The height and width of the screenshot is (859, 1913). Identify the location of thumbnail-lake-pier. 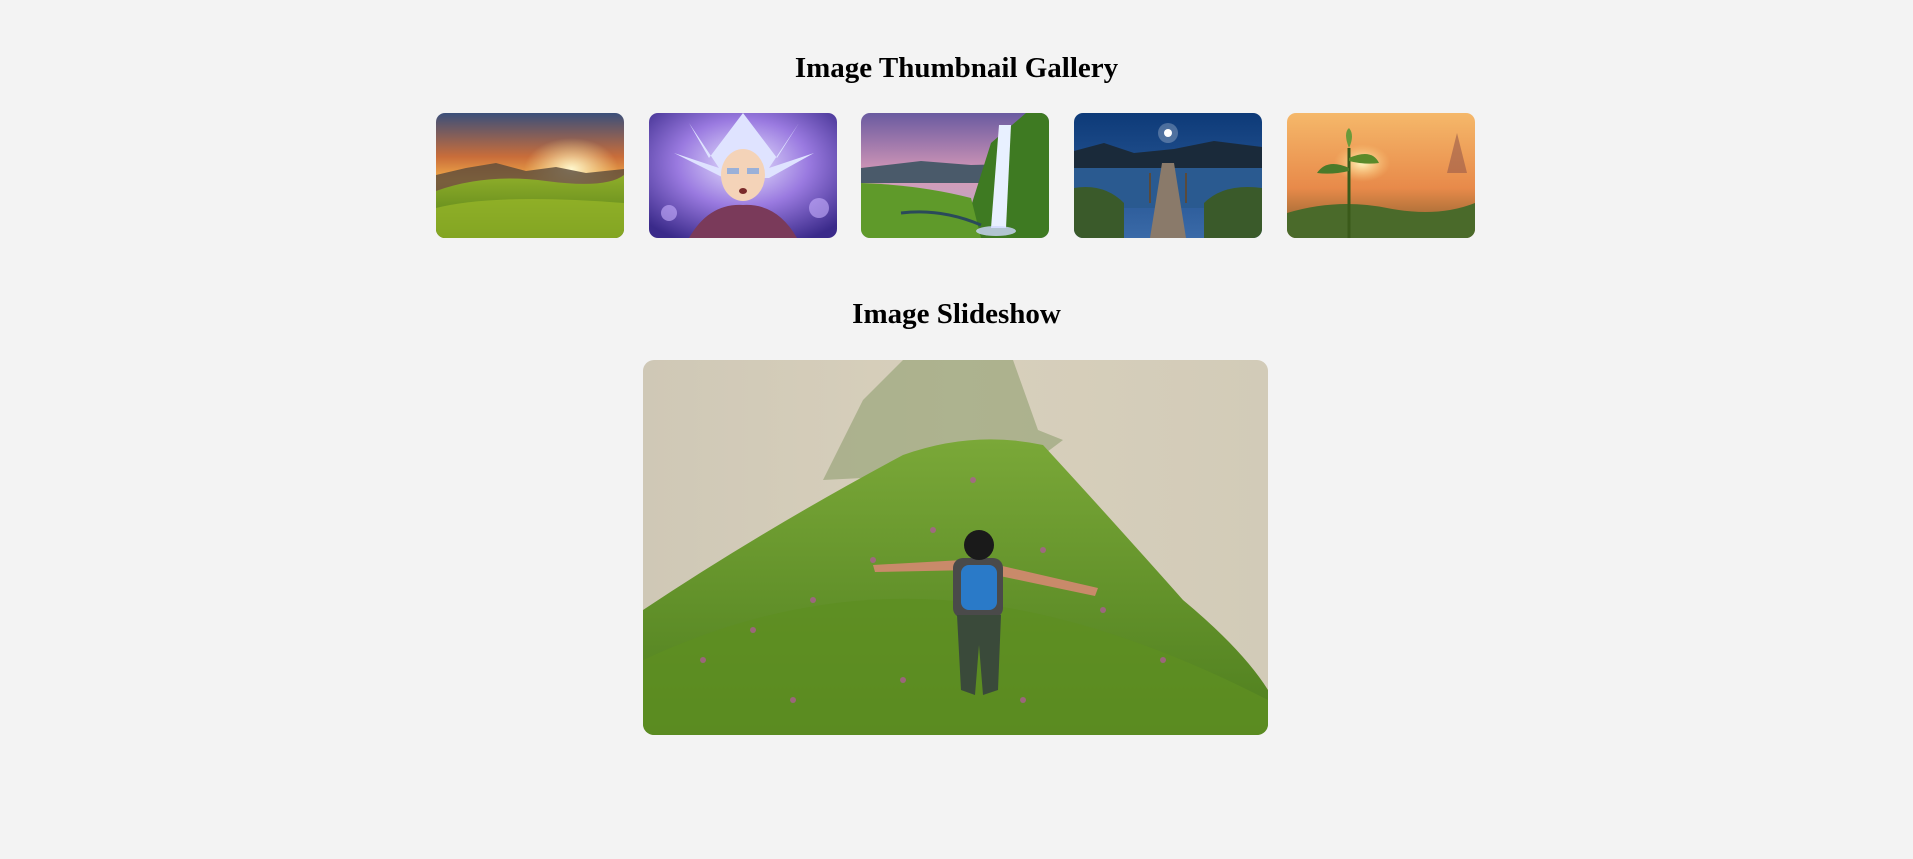
(1168, 175).